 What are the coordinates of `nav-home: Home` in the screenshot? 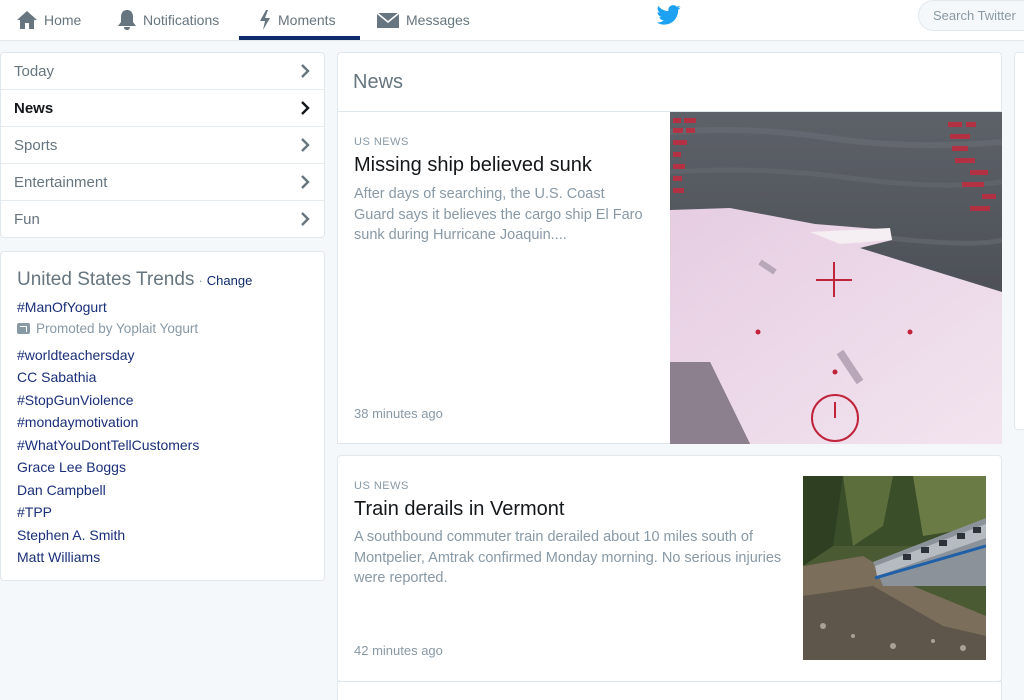 It's located at (48, 20).